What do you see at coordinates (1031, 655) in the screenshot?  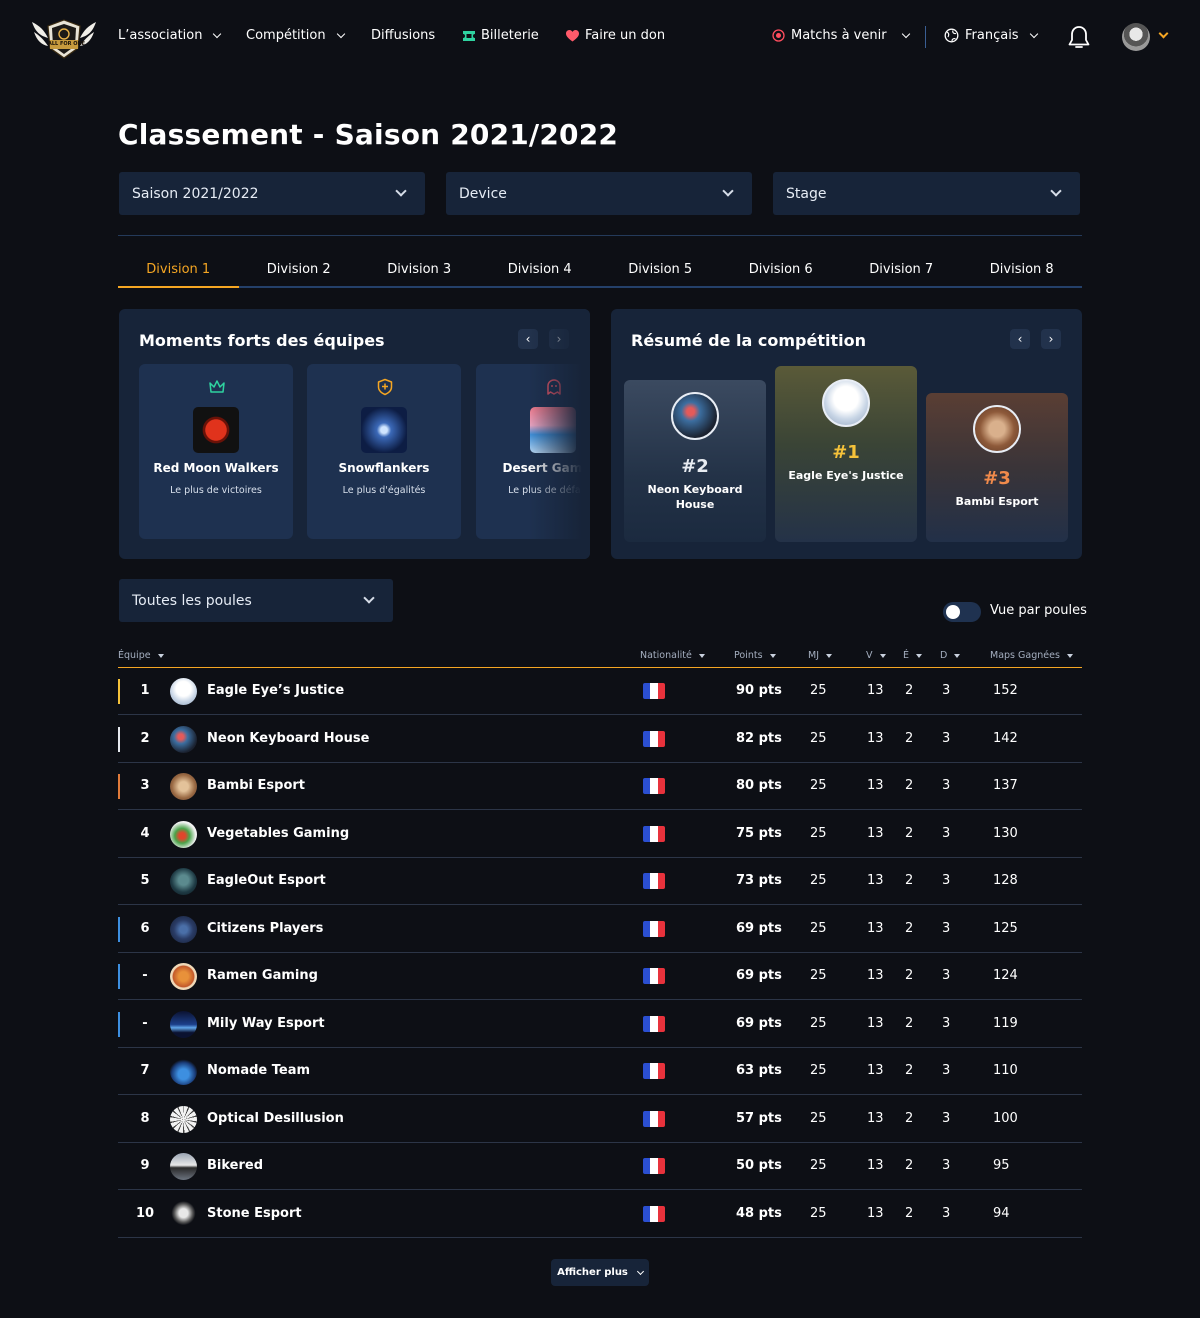 I see `column-maps: Maps Gagnées` at bounding box center [1031, 655].